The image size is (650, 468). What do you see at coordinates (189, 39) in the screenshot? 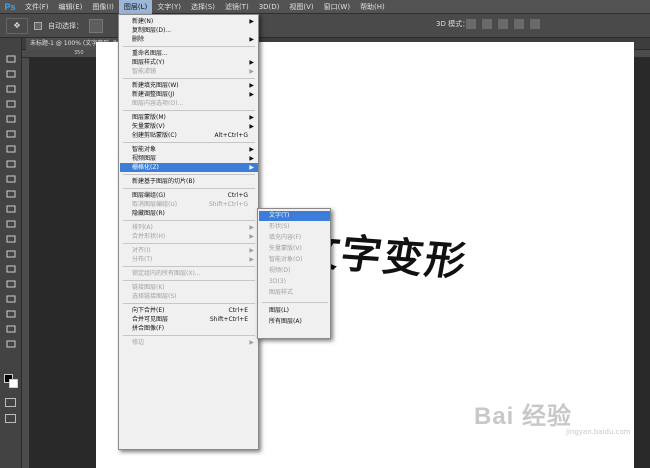
I see `layer-menu-item: 删除 ▶` at bounding box center [189, 39].